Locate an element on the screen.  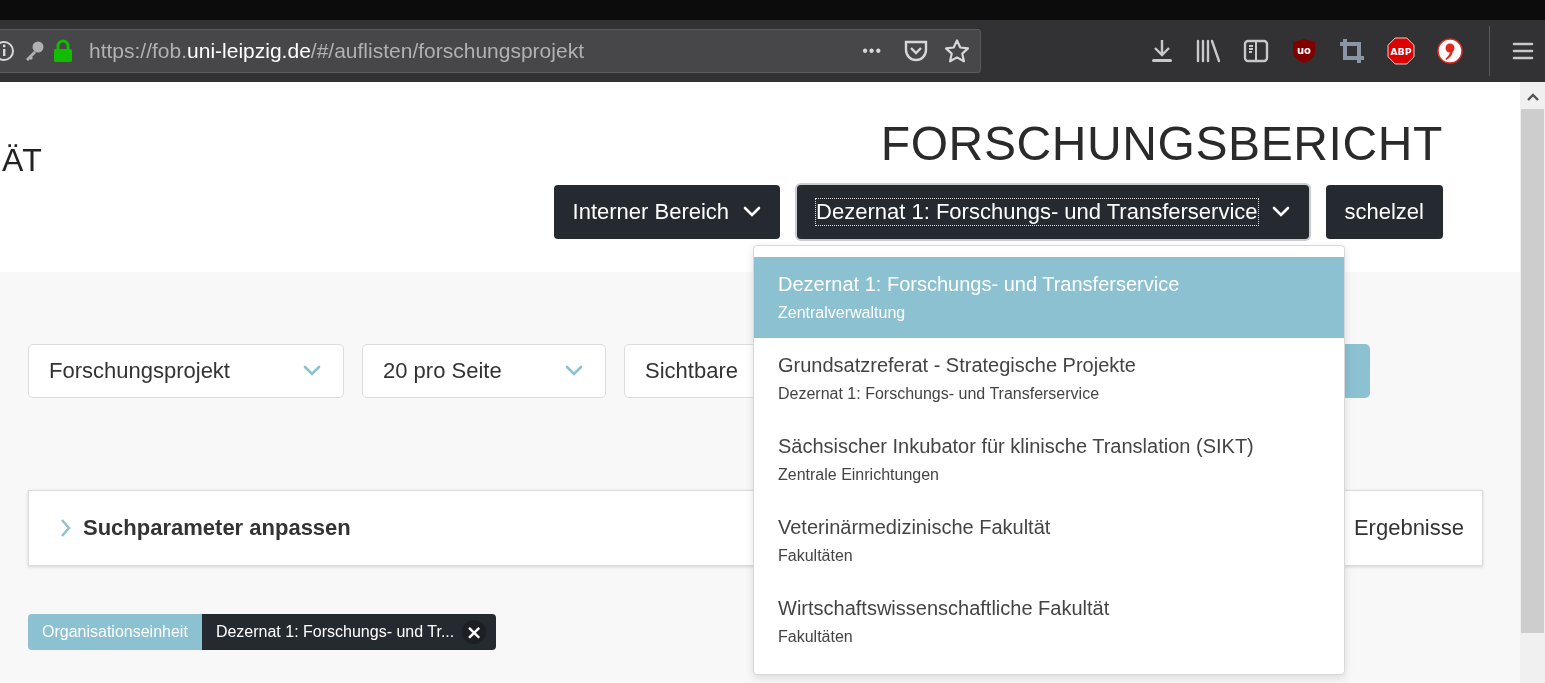
results-label: Ergebnisse is located at coordinates (1408, 528).